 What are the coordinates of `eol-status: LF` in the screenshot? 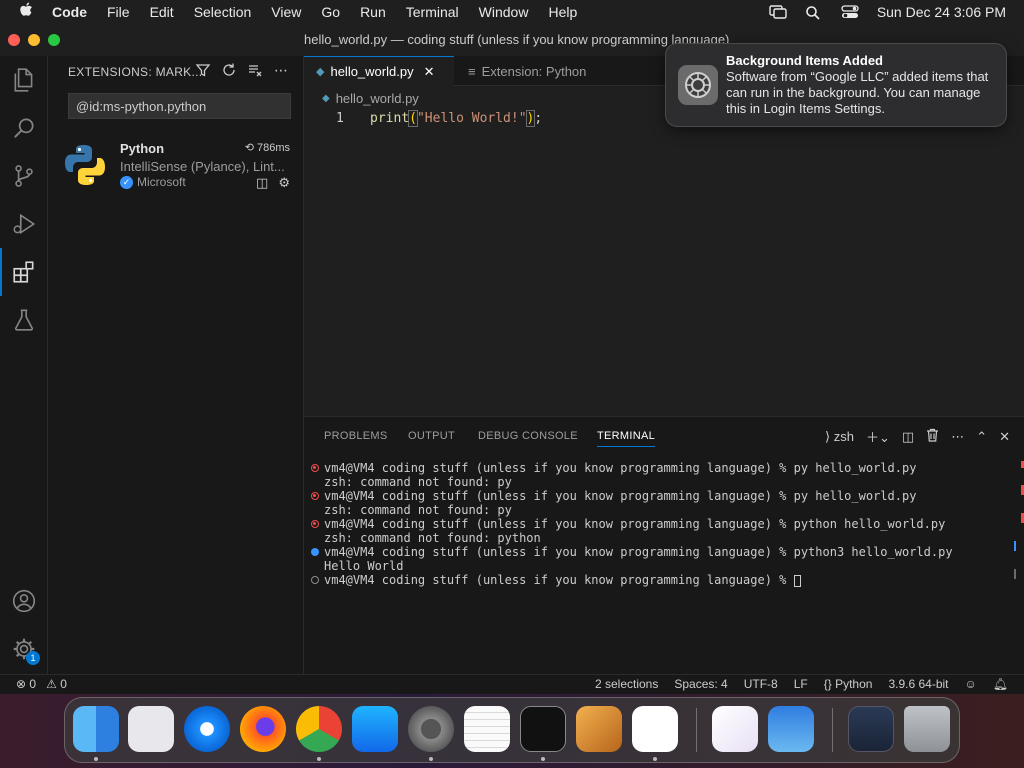 It's located at (801, 684).